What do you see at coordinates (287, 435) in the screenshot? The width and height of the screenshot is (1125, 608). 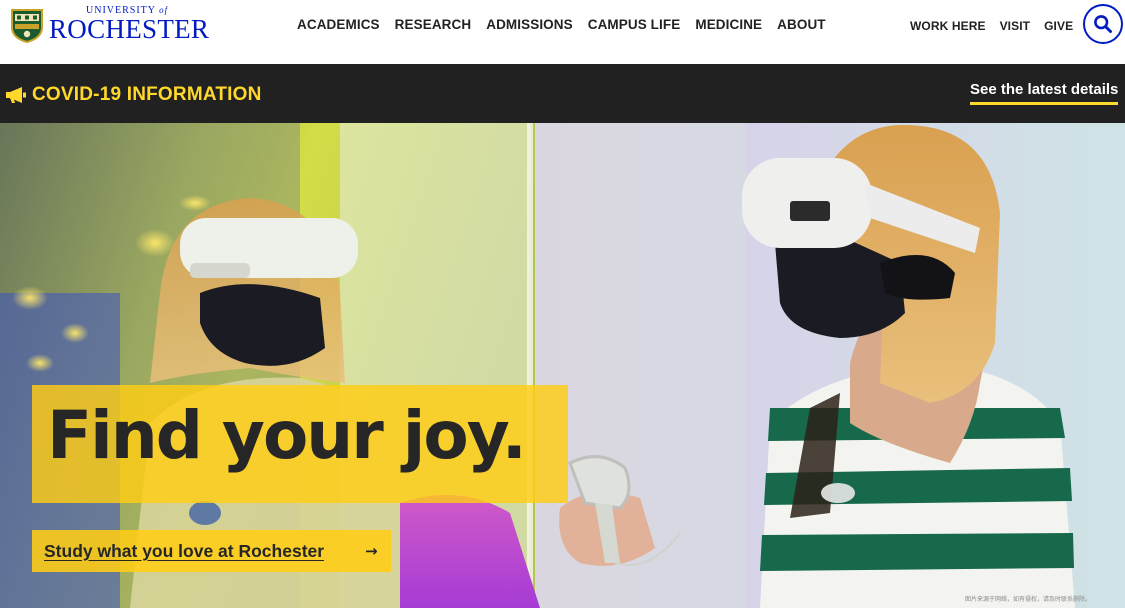 I see `hero-headline: Find your joy.` at bounding box center [287, 435].